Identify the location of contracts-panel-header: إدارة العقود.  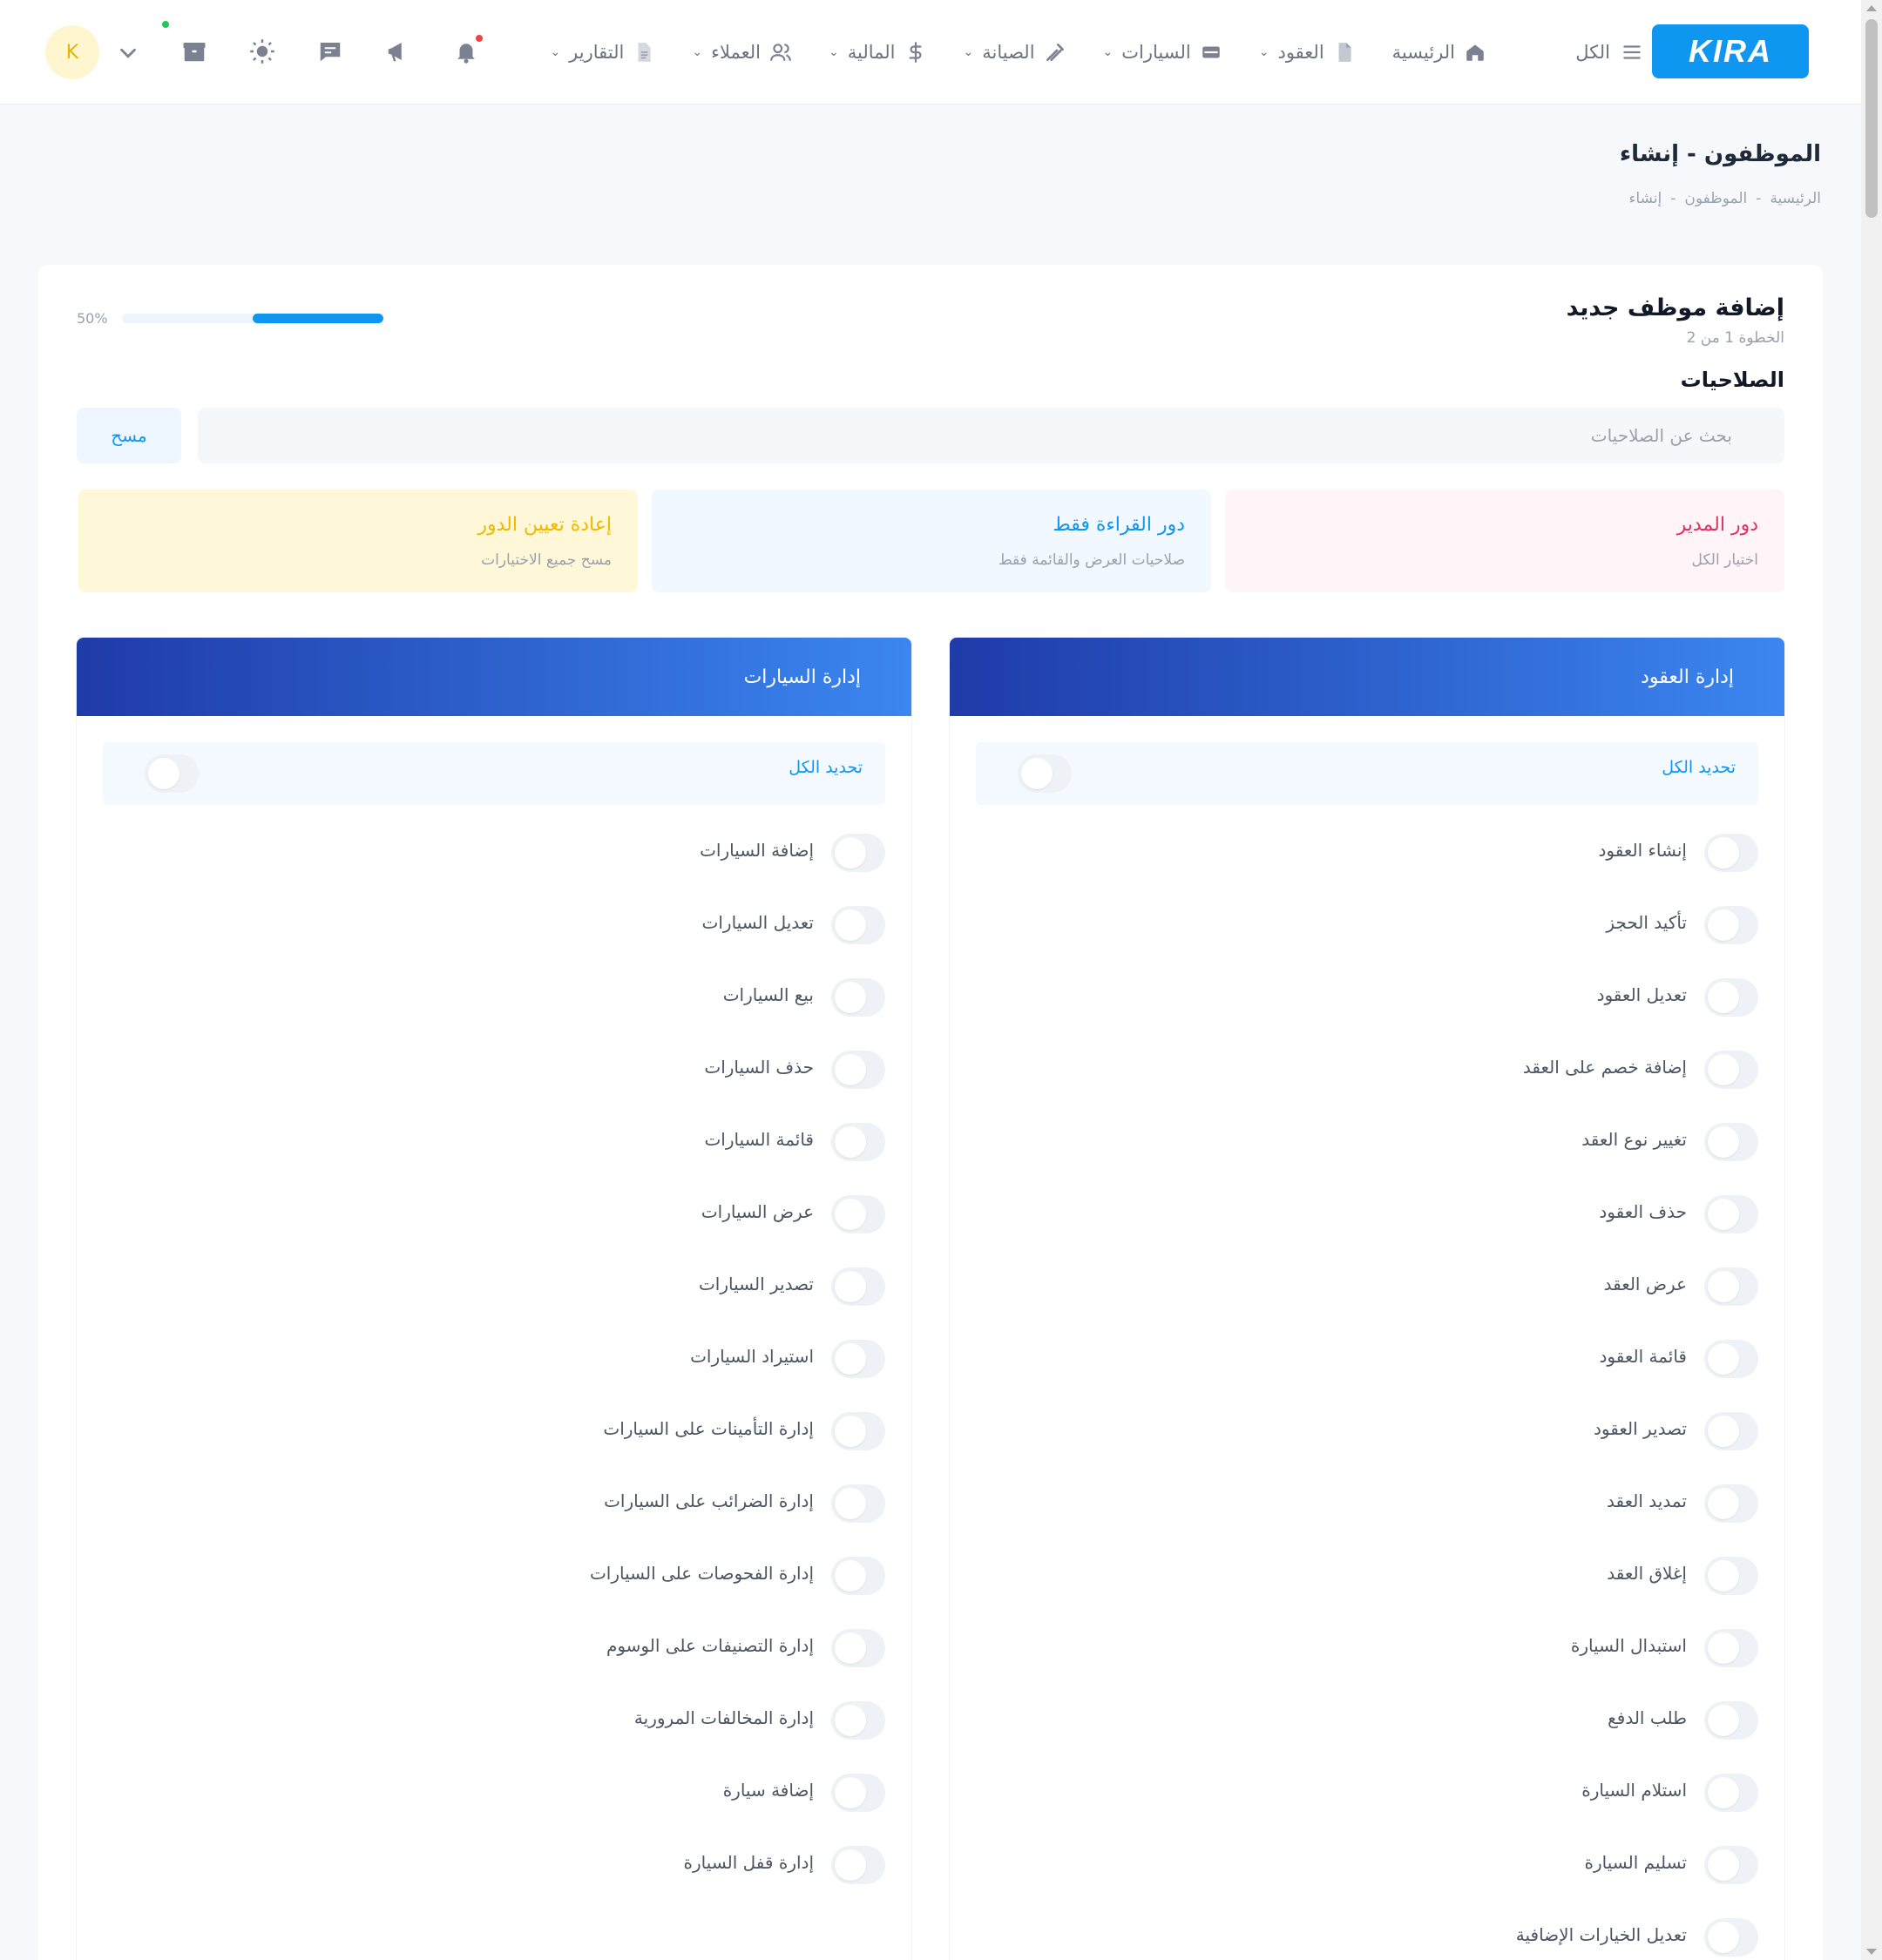
(1367, 677).